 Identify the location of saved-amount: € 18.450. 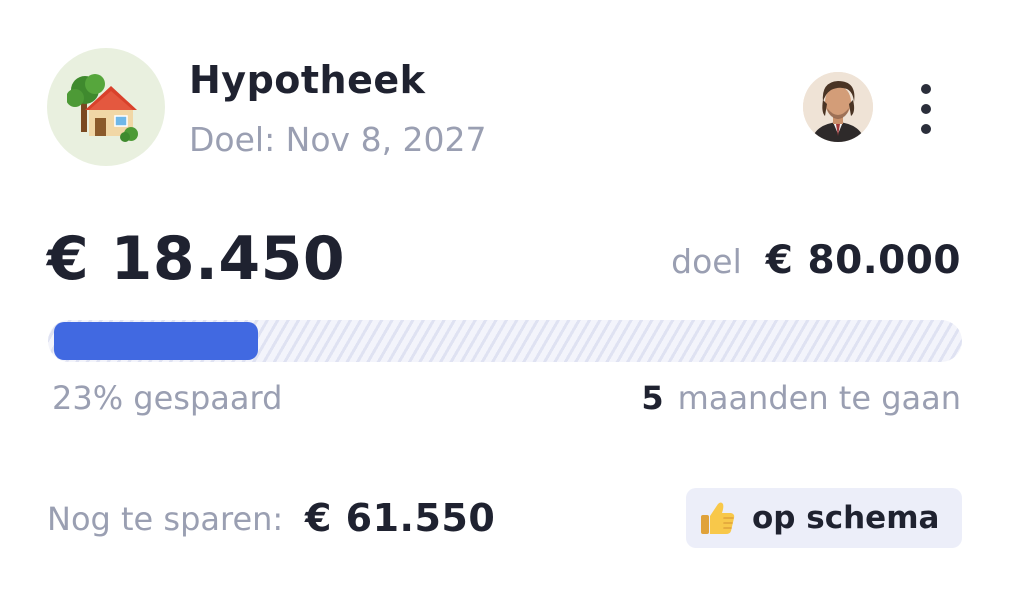
(196, 259).